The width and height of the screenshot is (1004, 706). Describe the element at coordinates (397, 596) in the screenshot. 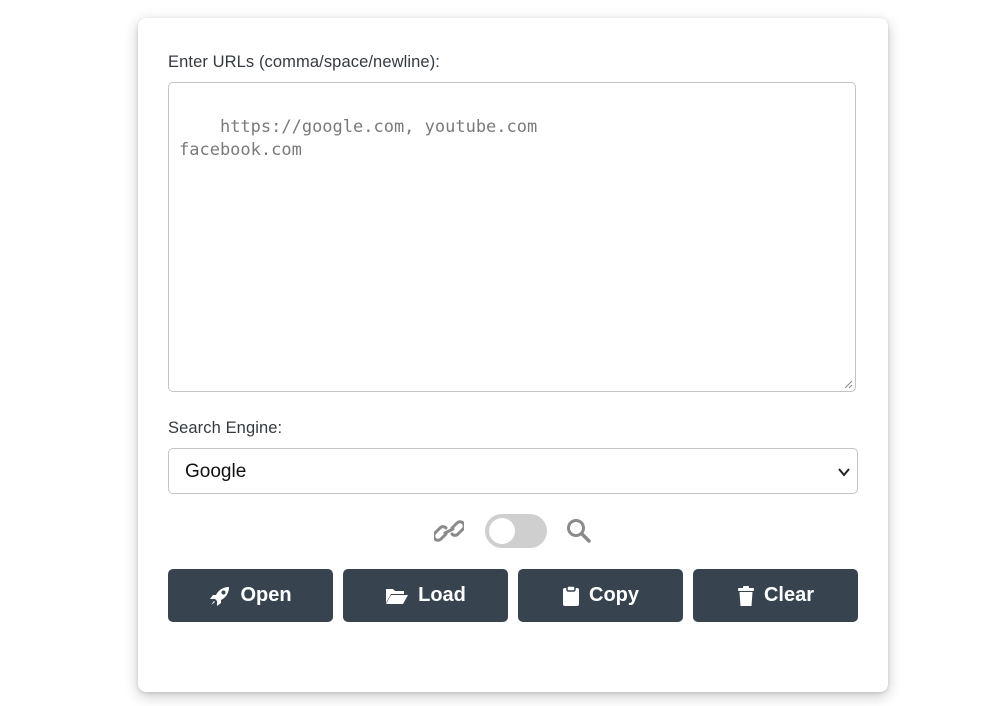

I see `folder-open-icon` at that location.